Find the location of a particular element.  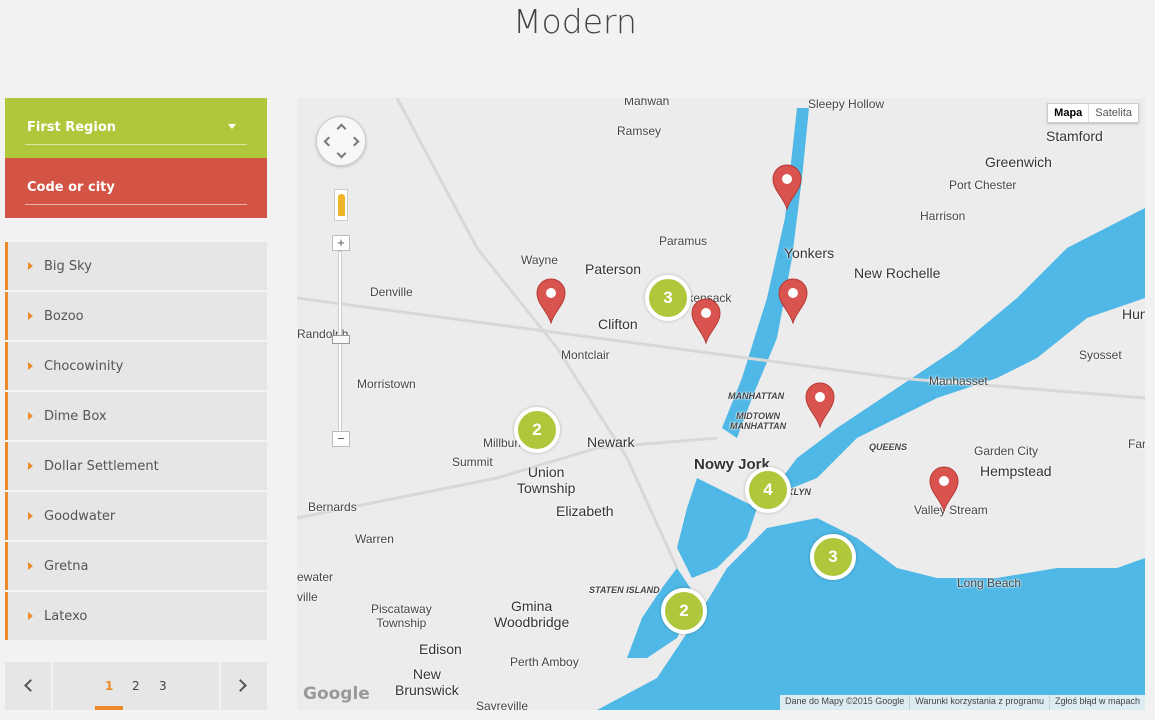

pan-down-icon is located at coordinates (341, 153).